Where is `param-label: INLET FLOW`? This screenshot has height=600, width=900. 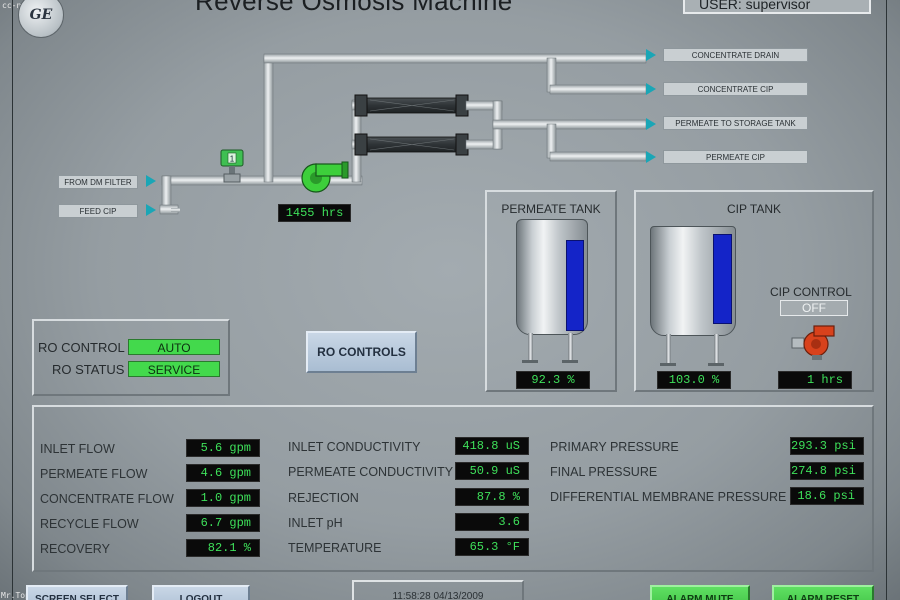 param-label: INLET FLOW is located at coordinates (77, 449).